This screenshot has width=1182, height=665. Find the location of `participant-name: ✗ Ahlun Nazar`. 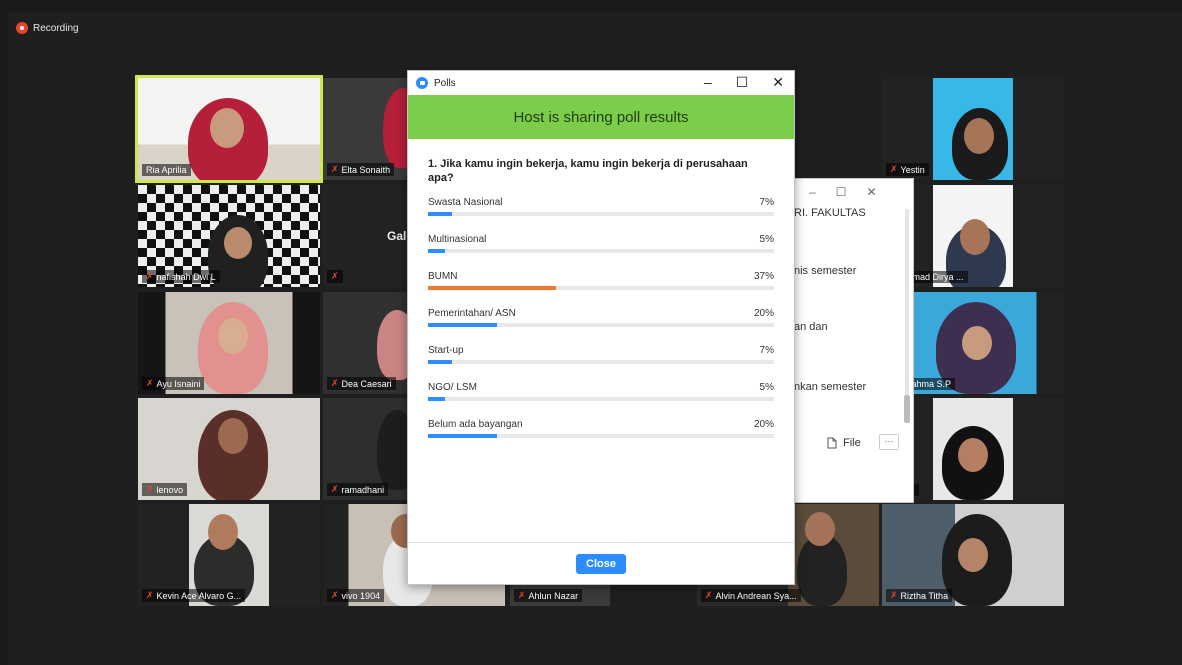

participant-name: ✗ Ahlun Nazar is located at coordinates (548, 595).